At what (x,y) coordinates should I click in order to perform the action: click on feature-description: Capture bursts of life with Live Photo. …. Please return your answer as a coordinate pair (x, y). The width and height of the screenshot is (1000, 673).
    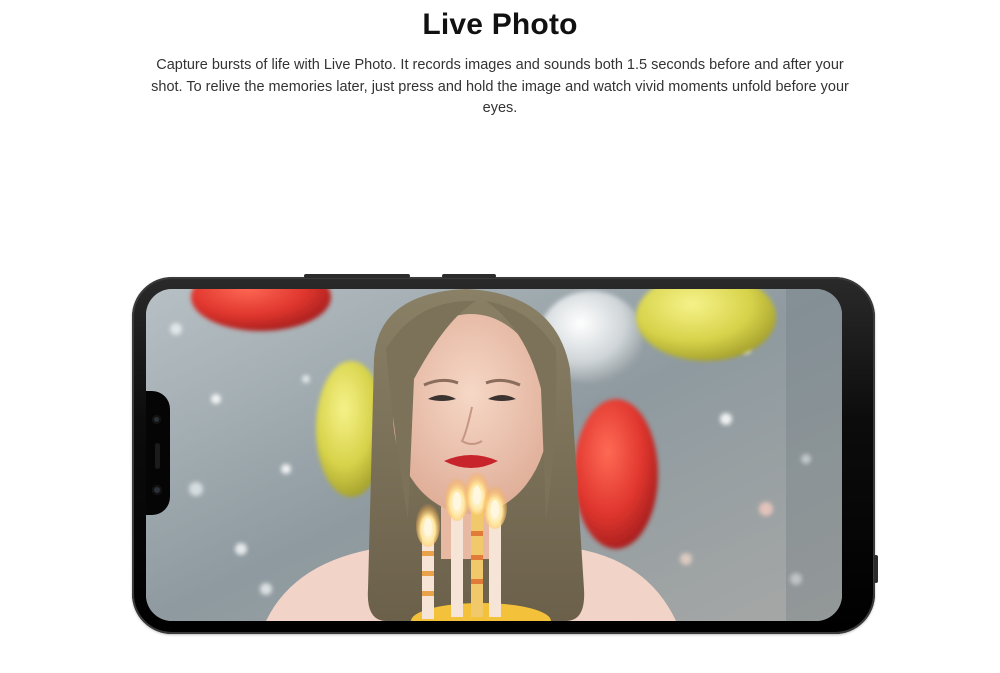
    Looking at the image, I should click on (500, 86).